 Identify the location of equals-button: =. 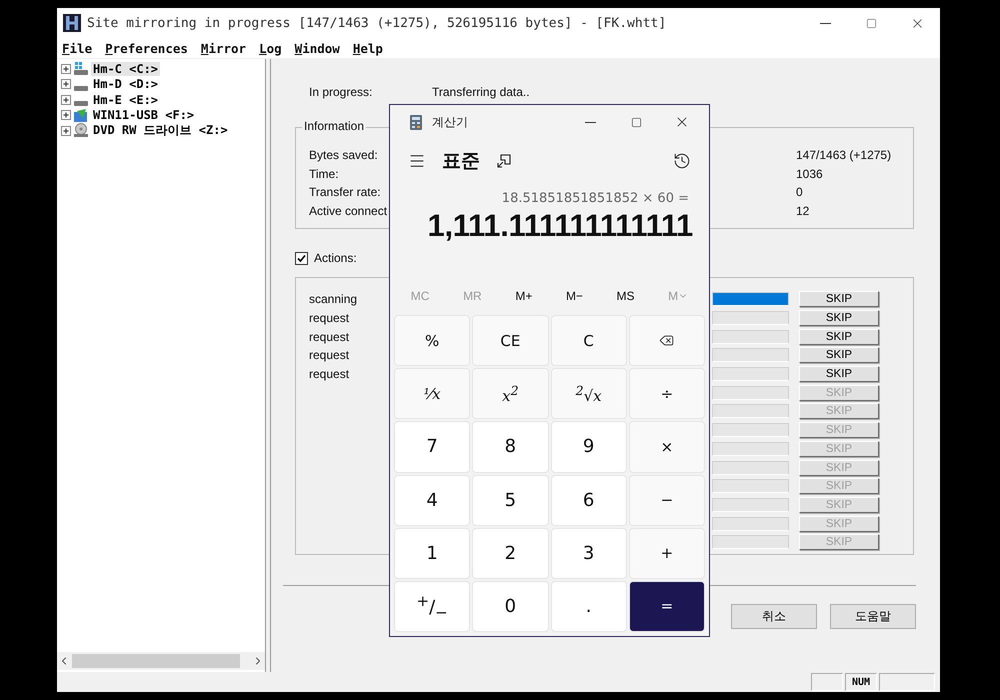
(666, 606).